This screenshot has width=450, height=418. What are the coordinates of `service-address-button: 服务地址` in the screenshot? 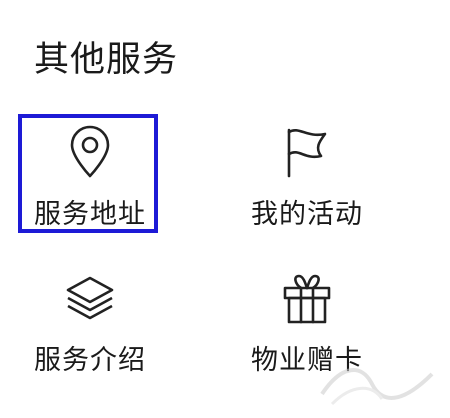 It's located at (90, 176).